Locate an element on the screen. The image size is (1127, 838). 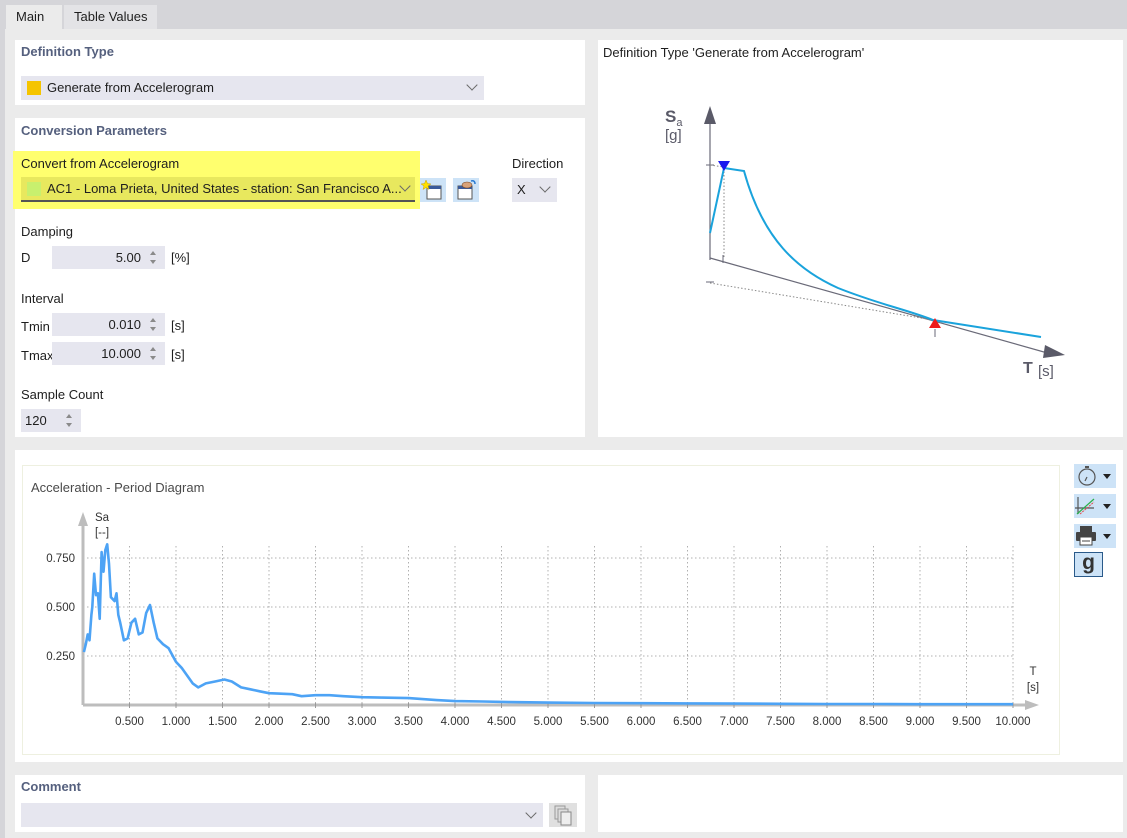
x-tick-label: 4.000 is located at coordinates (455, 722).